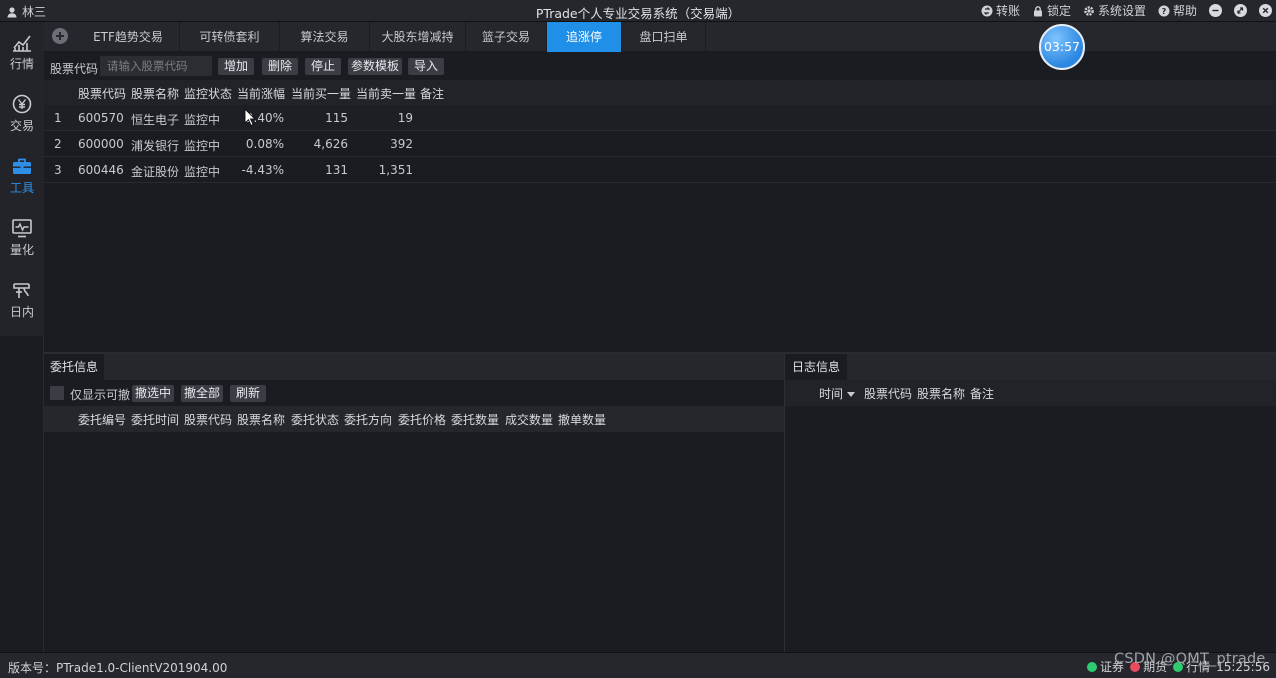 This screenshot has width=1276, height=678. I want to click on row-index: 1, so click(58, 118).